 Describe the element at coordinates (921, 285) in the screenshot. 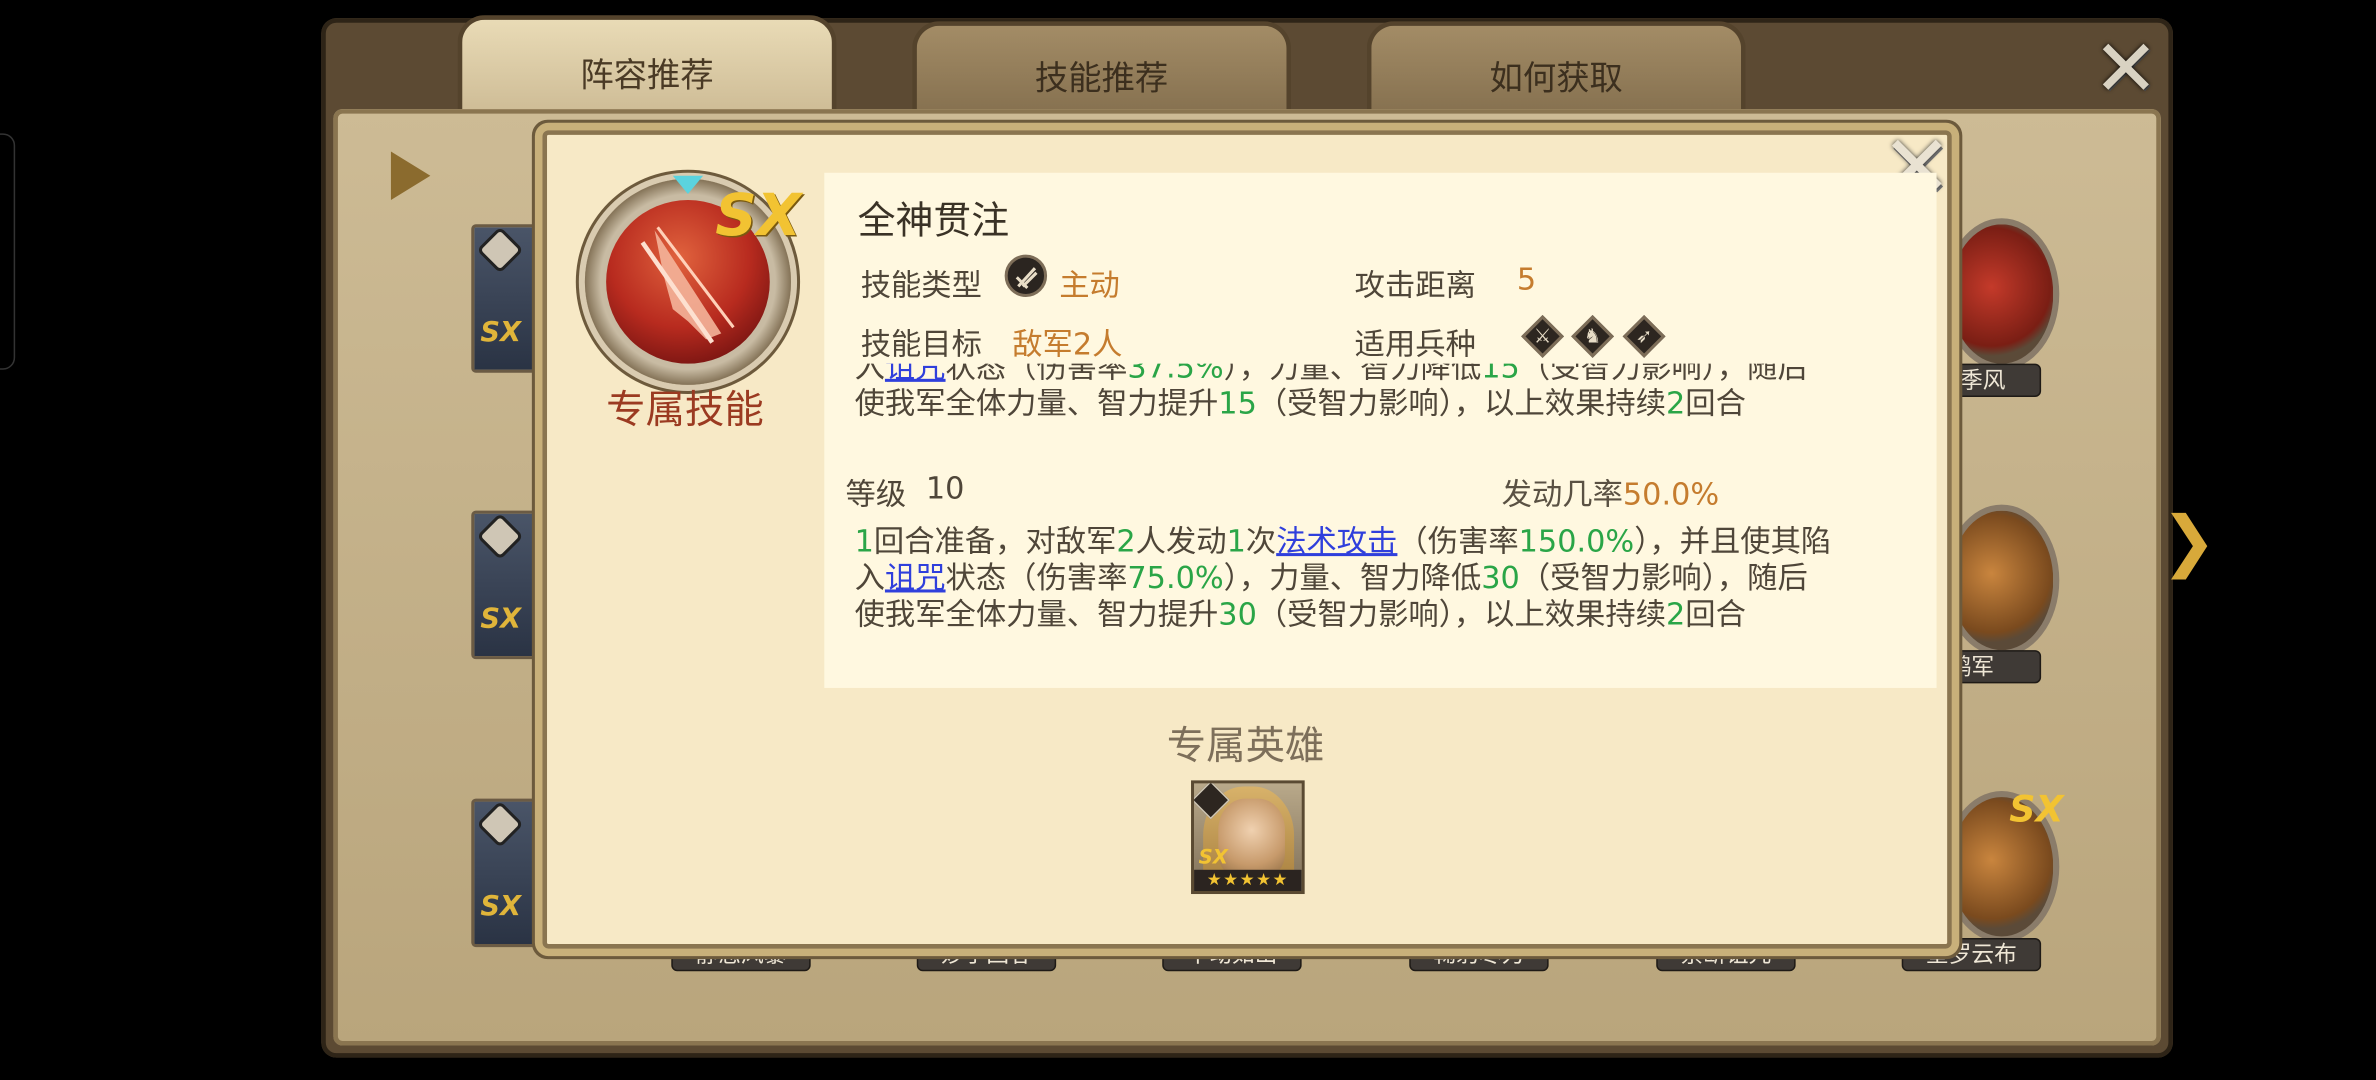

I see `skill-type-label: 技能类型` at that location.